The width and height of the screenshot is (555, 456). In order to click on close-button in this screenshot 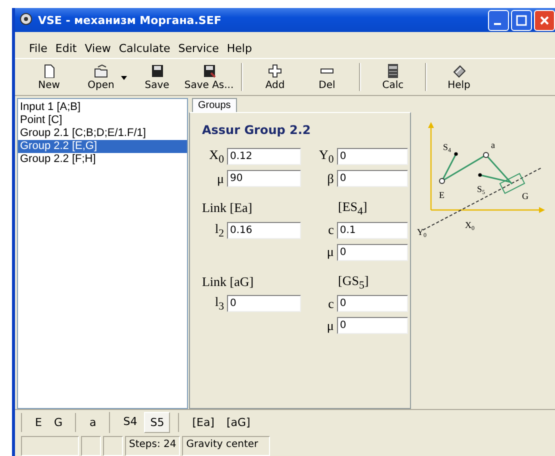, I will do `click(544, 20)`.